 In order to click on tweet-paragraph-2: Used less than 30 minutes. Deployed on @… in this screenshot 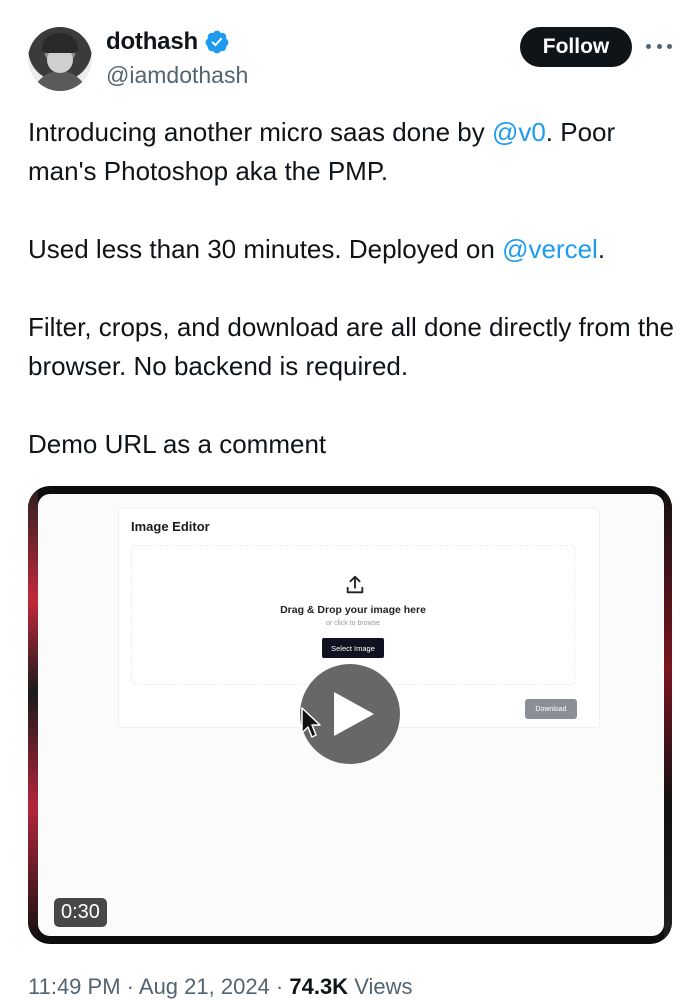, I will do `click(353, 249)`.